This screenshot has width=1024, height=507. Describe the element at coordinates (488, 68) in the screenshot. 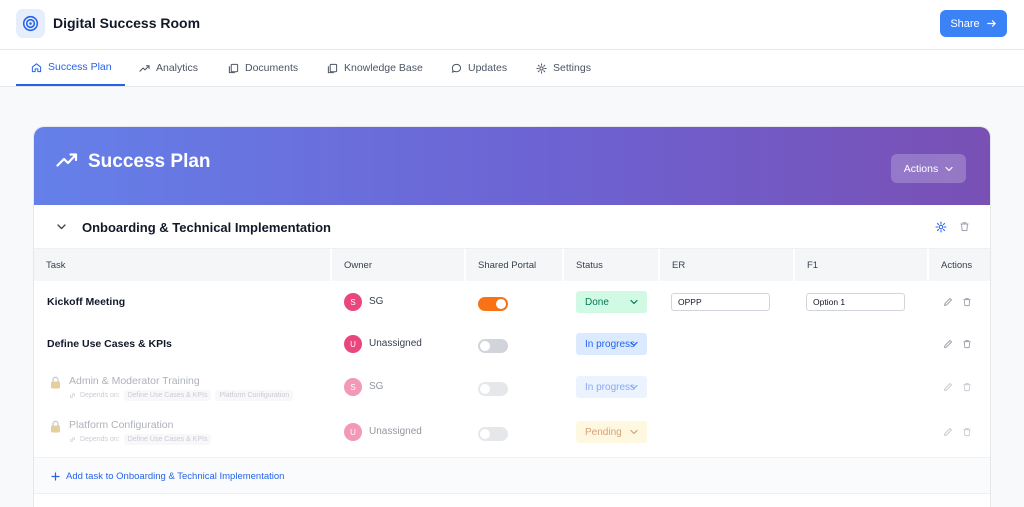

I see `tab-label: Updates` at that location.